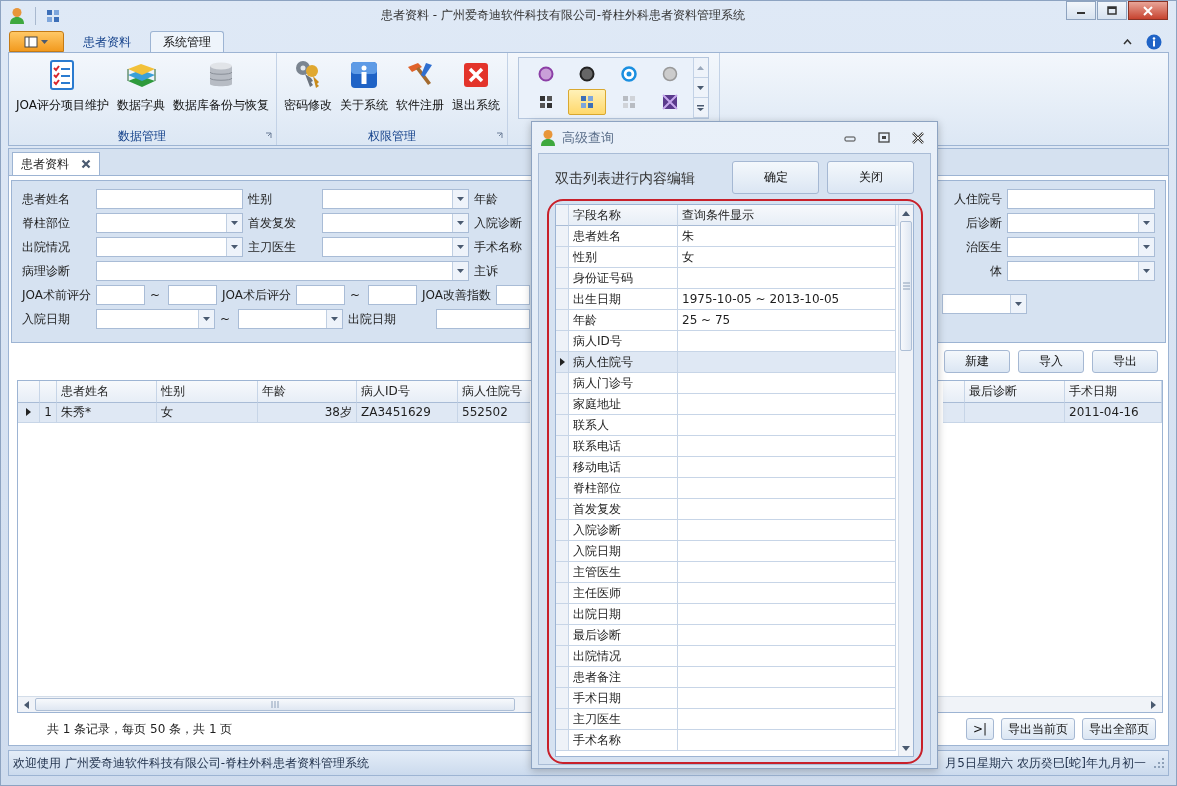 The width and height of the screenshot is (1177, 786). What do you see at coordinates (1015, 391) in the screenshot?
I see `column-header: 最后诊断` at bounding box center [1015, 391].